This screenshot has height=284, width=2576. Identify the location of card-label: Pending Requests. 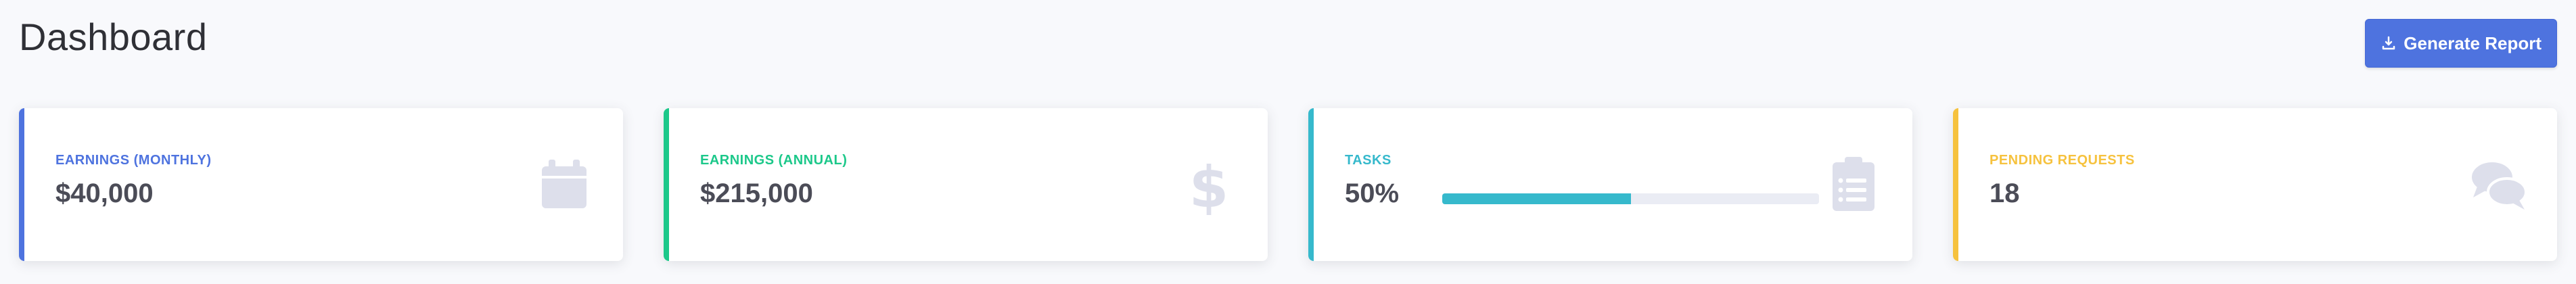
(2062, 160).